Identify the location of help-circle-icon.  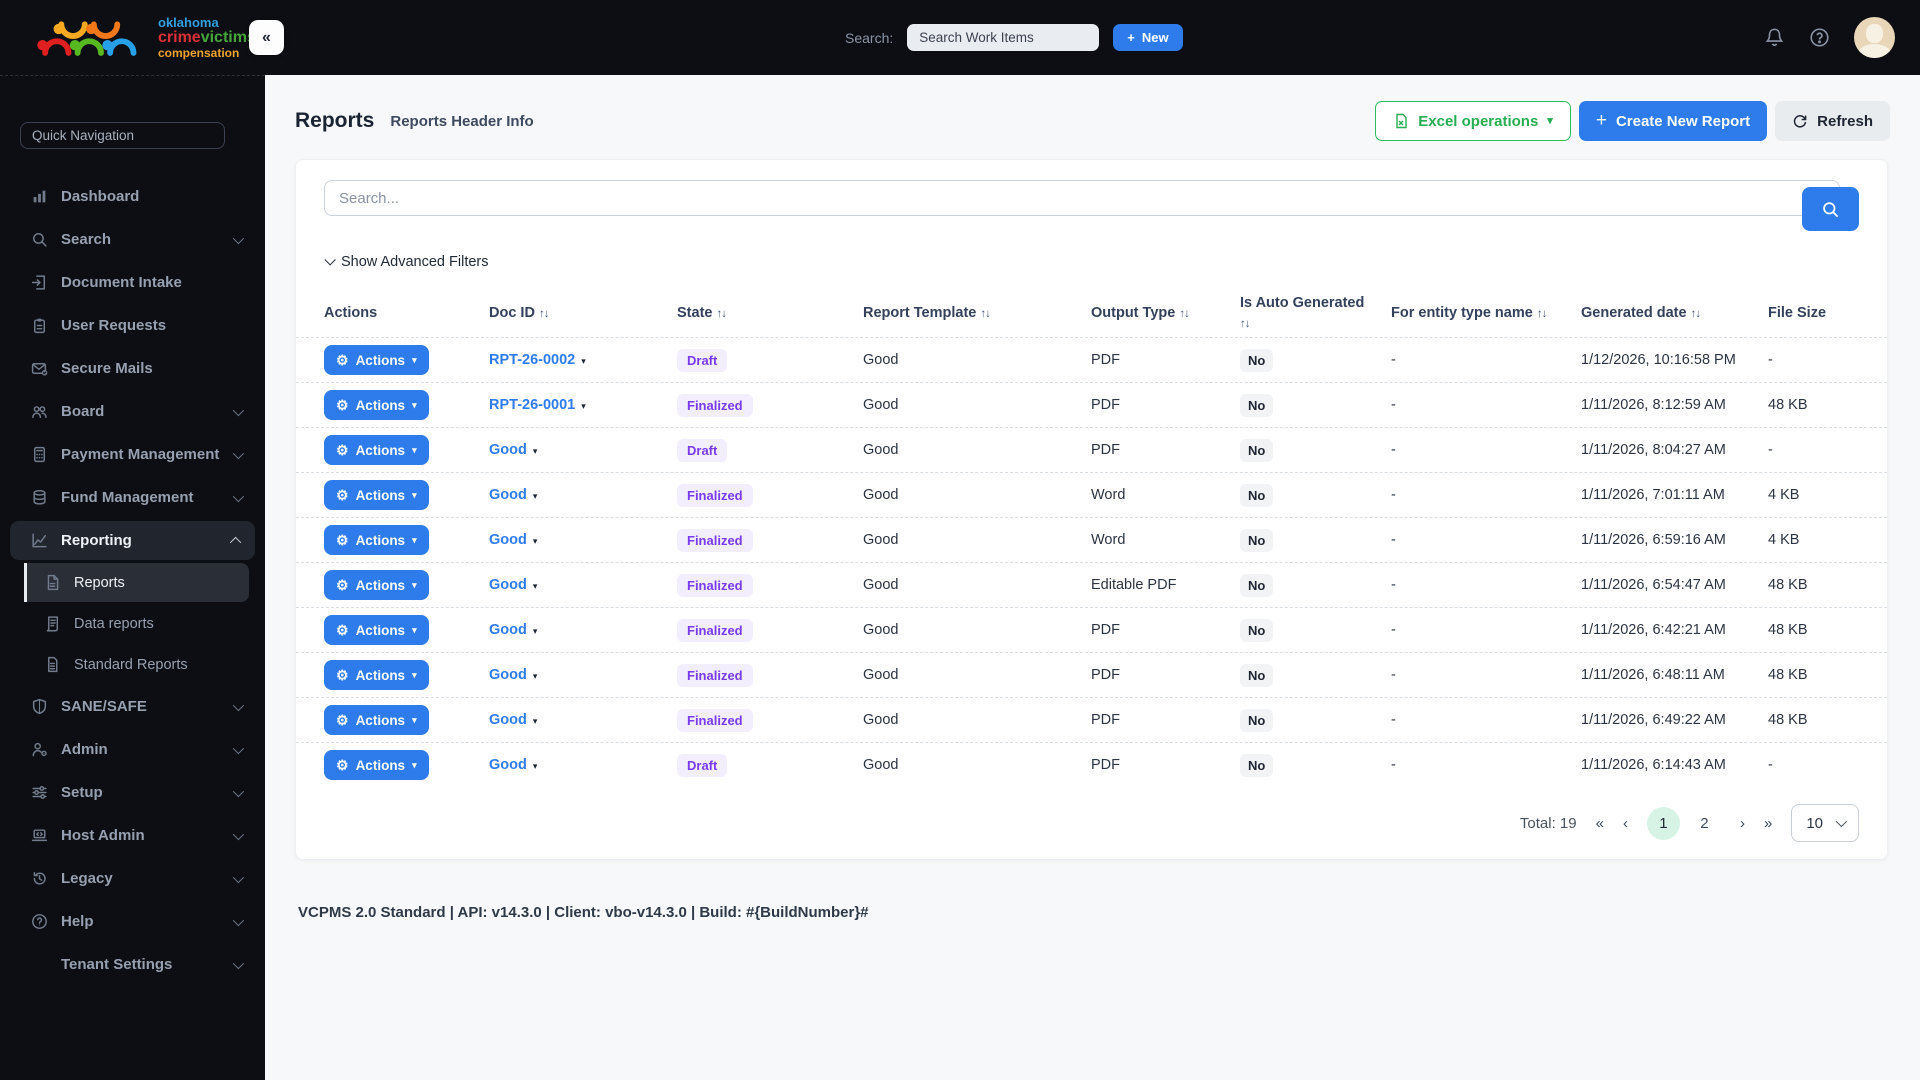
(39, 921).